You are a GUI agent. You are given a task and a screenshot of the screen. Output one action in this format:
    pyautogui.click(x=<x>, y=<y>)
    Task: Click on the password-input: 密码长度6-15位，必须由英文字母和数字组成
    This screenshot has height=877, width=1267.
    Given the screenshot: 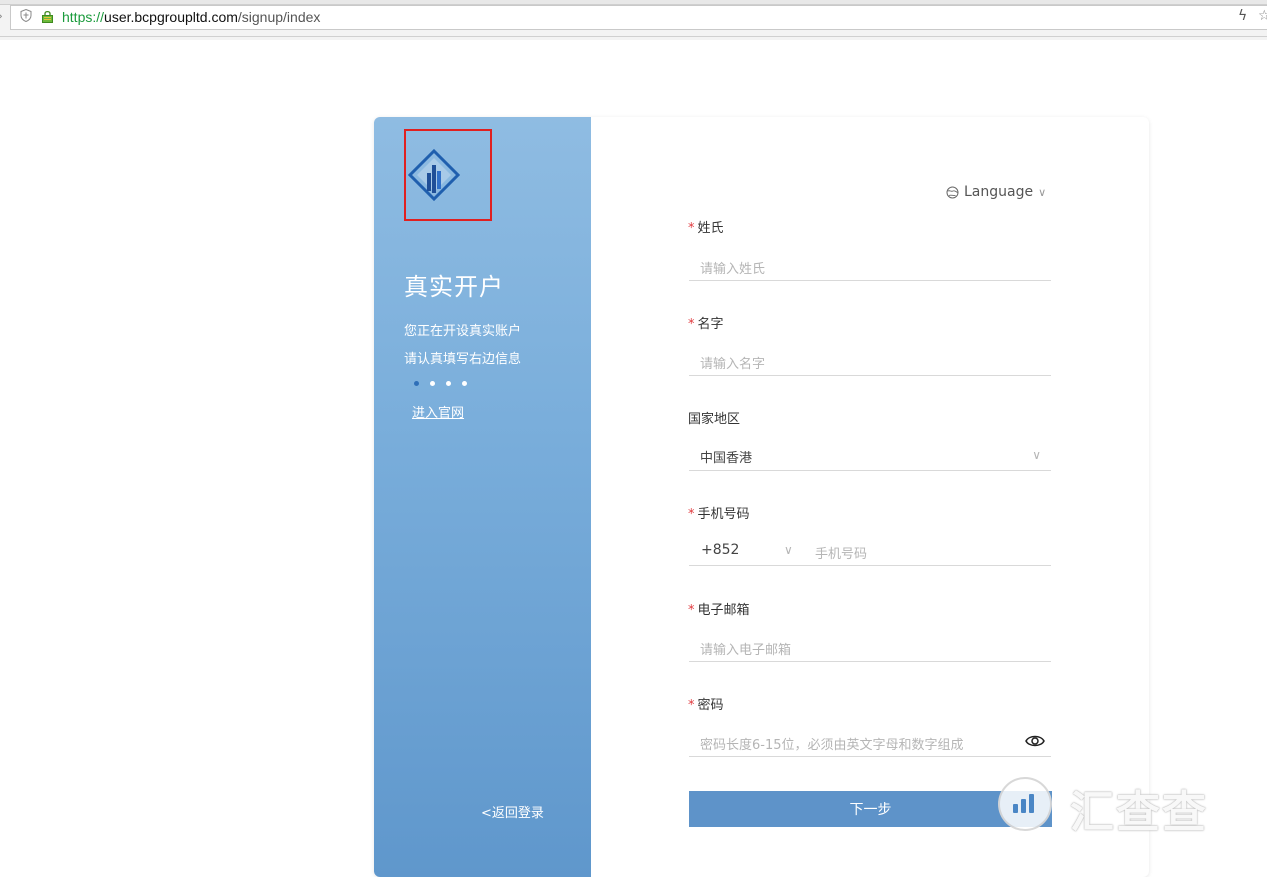 What is the action you would take?
    pyautogui.click(x=870, y=742)
    